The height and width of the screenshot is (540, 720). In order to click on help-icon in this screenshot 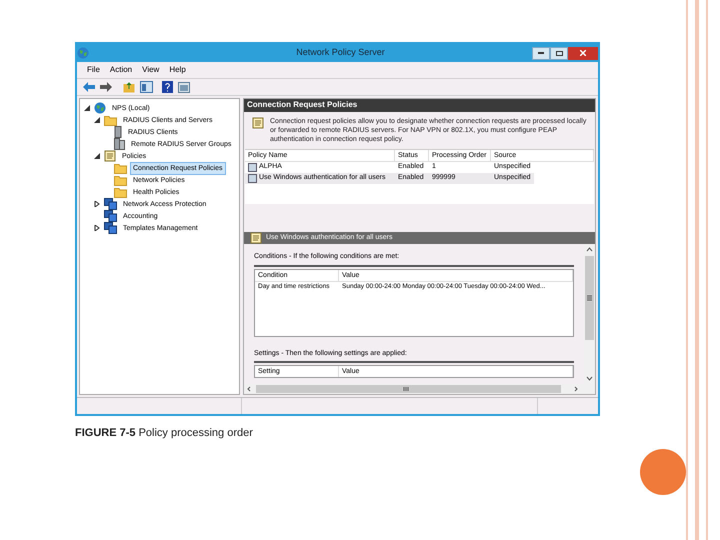, I will do `click(167, 87)`.